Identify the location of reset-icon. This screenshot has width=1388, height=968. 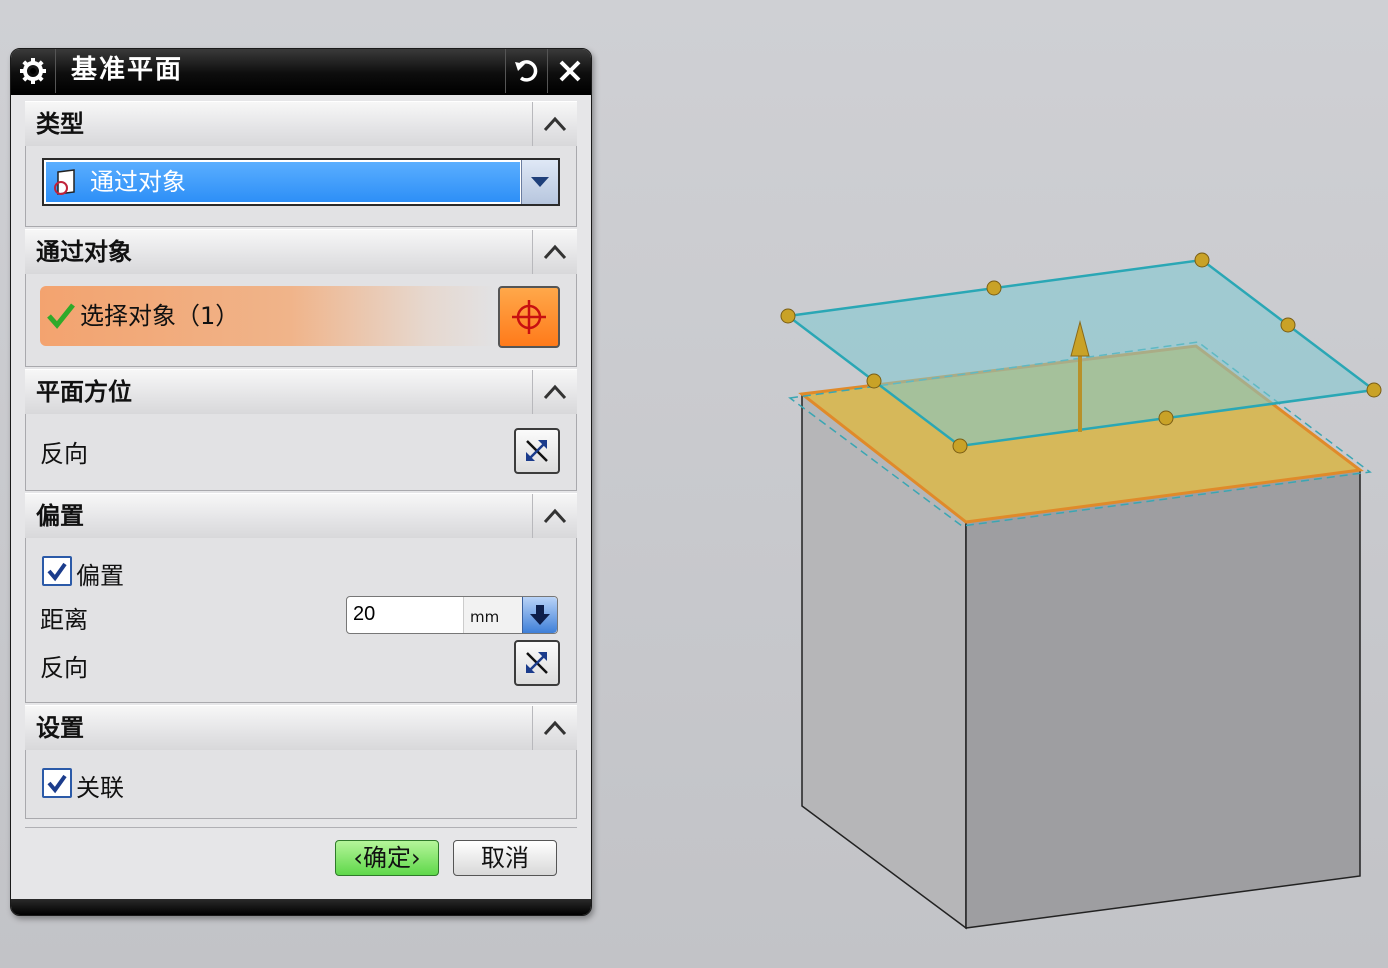
(525, 71).